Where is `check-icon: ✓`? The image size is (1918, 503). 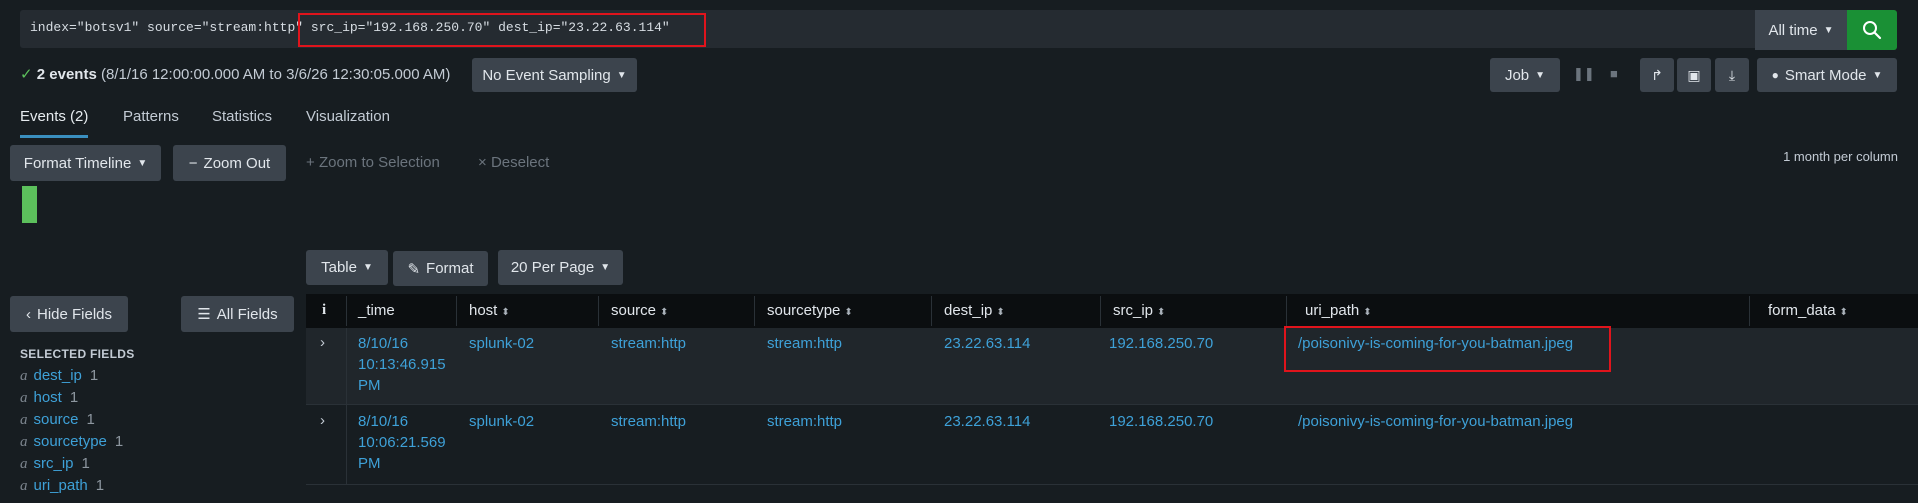
check-icon: ✓ is located at coordinates (26, 74).